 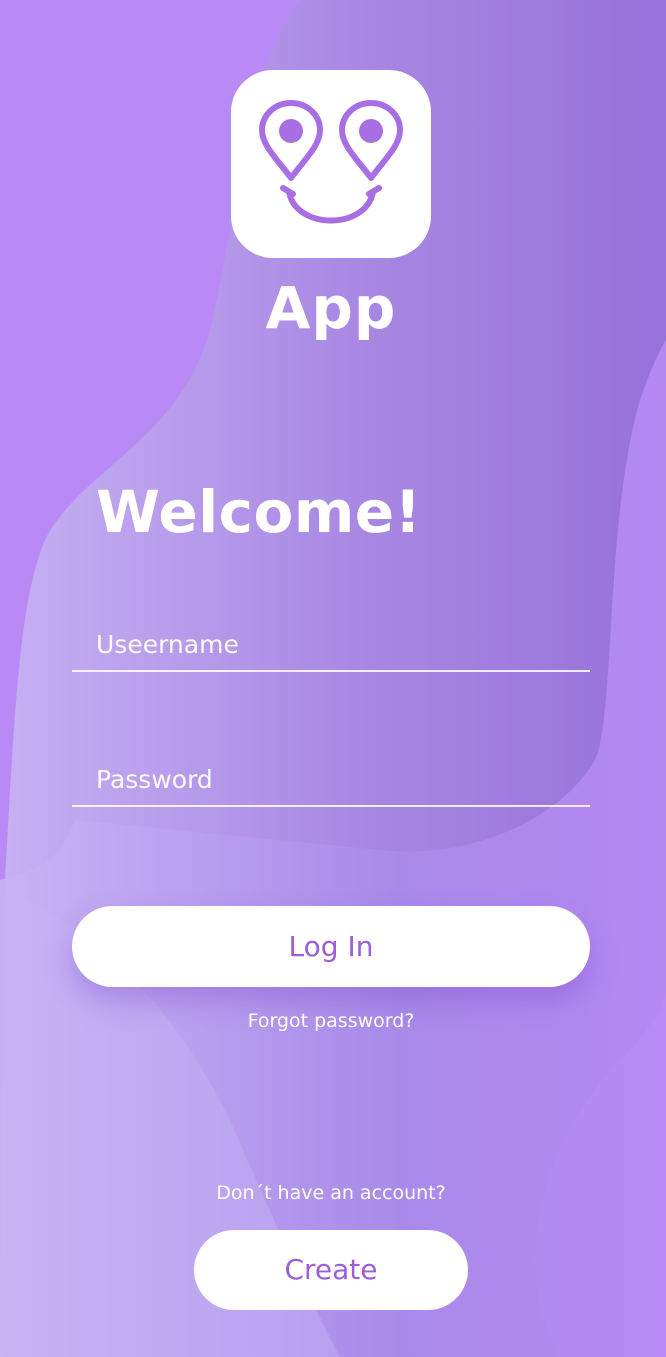 What do you see at coordinates (259, 512) in the screenshot?
I see `welcome-title: Welcome!` at bounding box center [259, 512].